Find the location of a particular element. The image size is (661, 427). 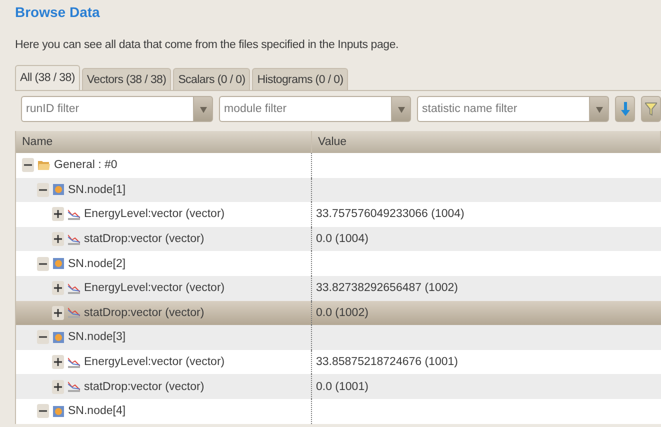

filter-button is located at coordinates (651, 109).